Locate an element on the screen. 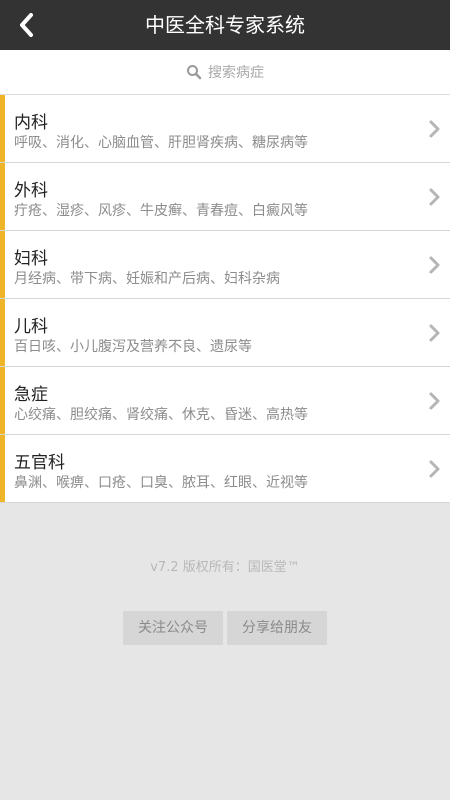 This screenshot has width=450, height=800. item-subtitle: 鼻渊、喉痹、口疮、口臭、脓耳、红眼、近视等 is located at coordinates (161, 483).